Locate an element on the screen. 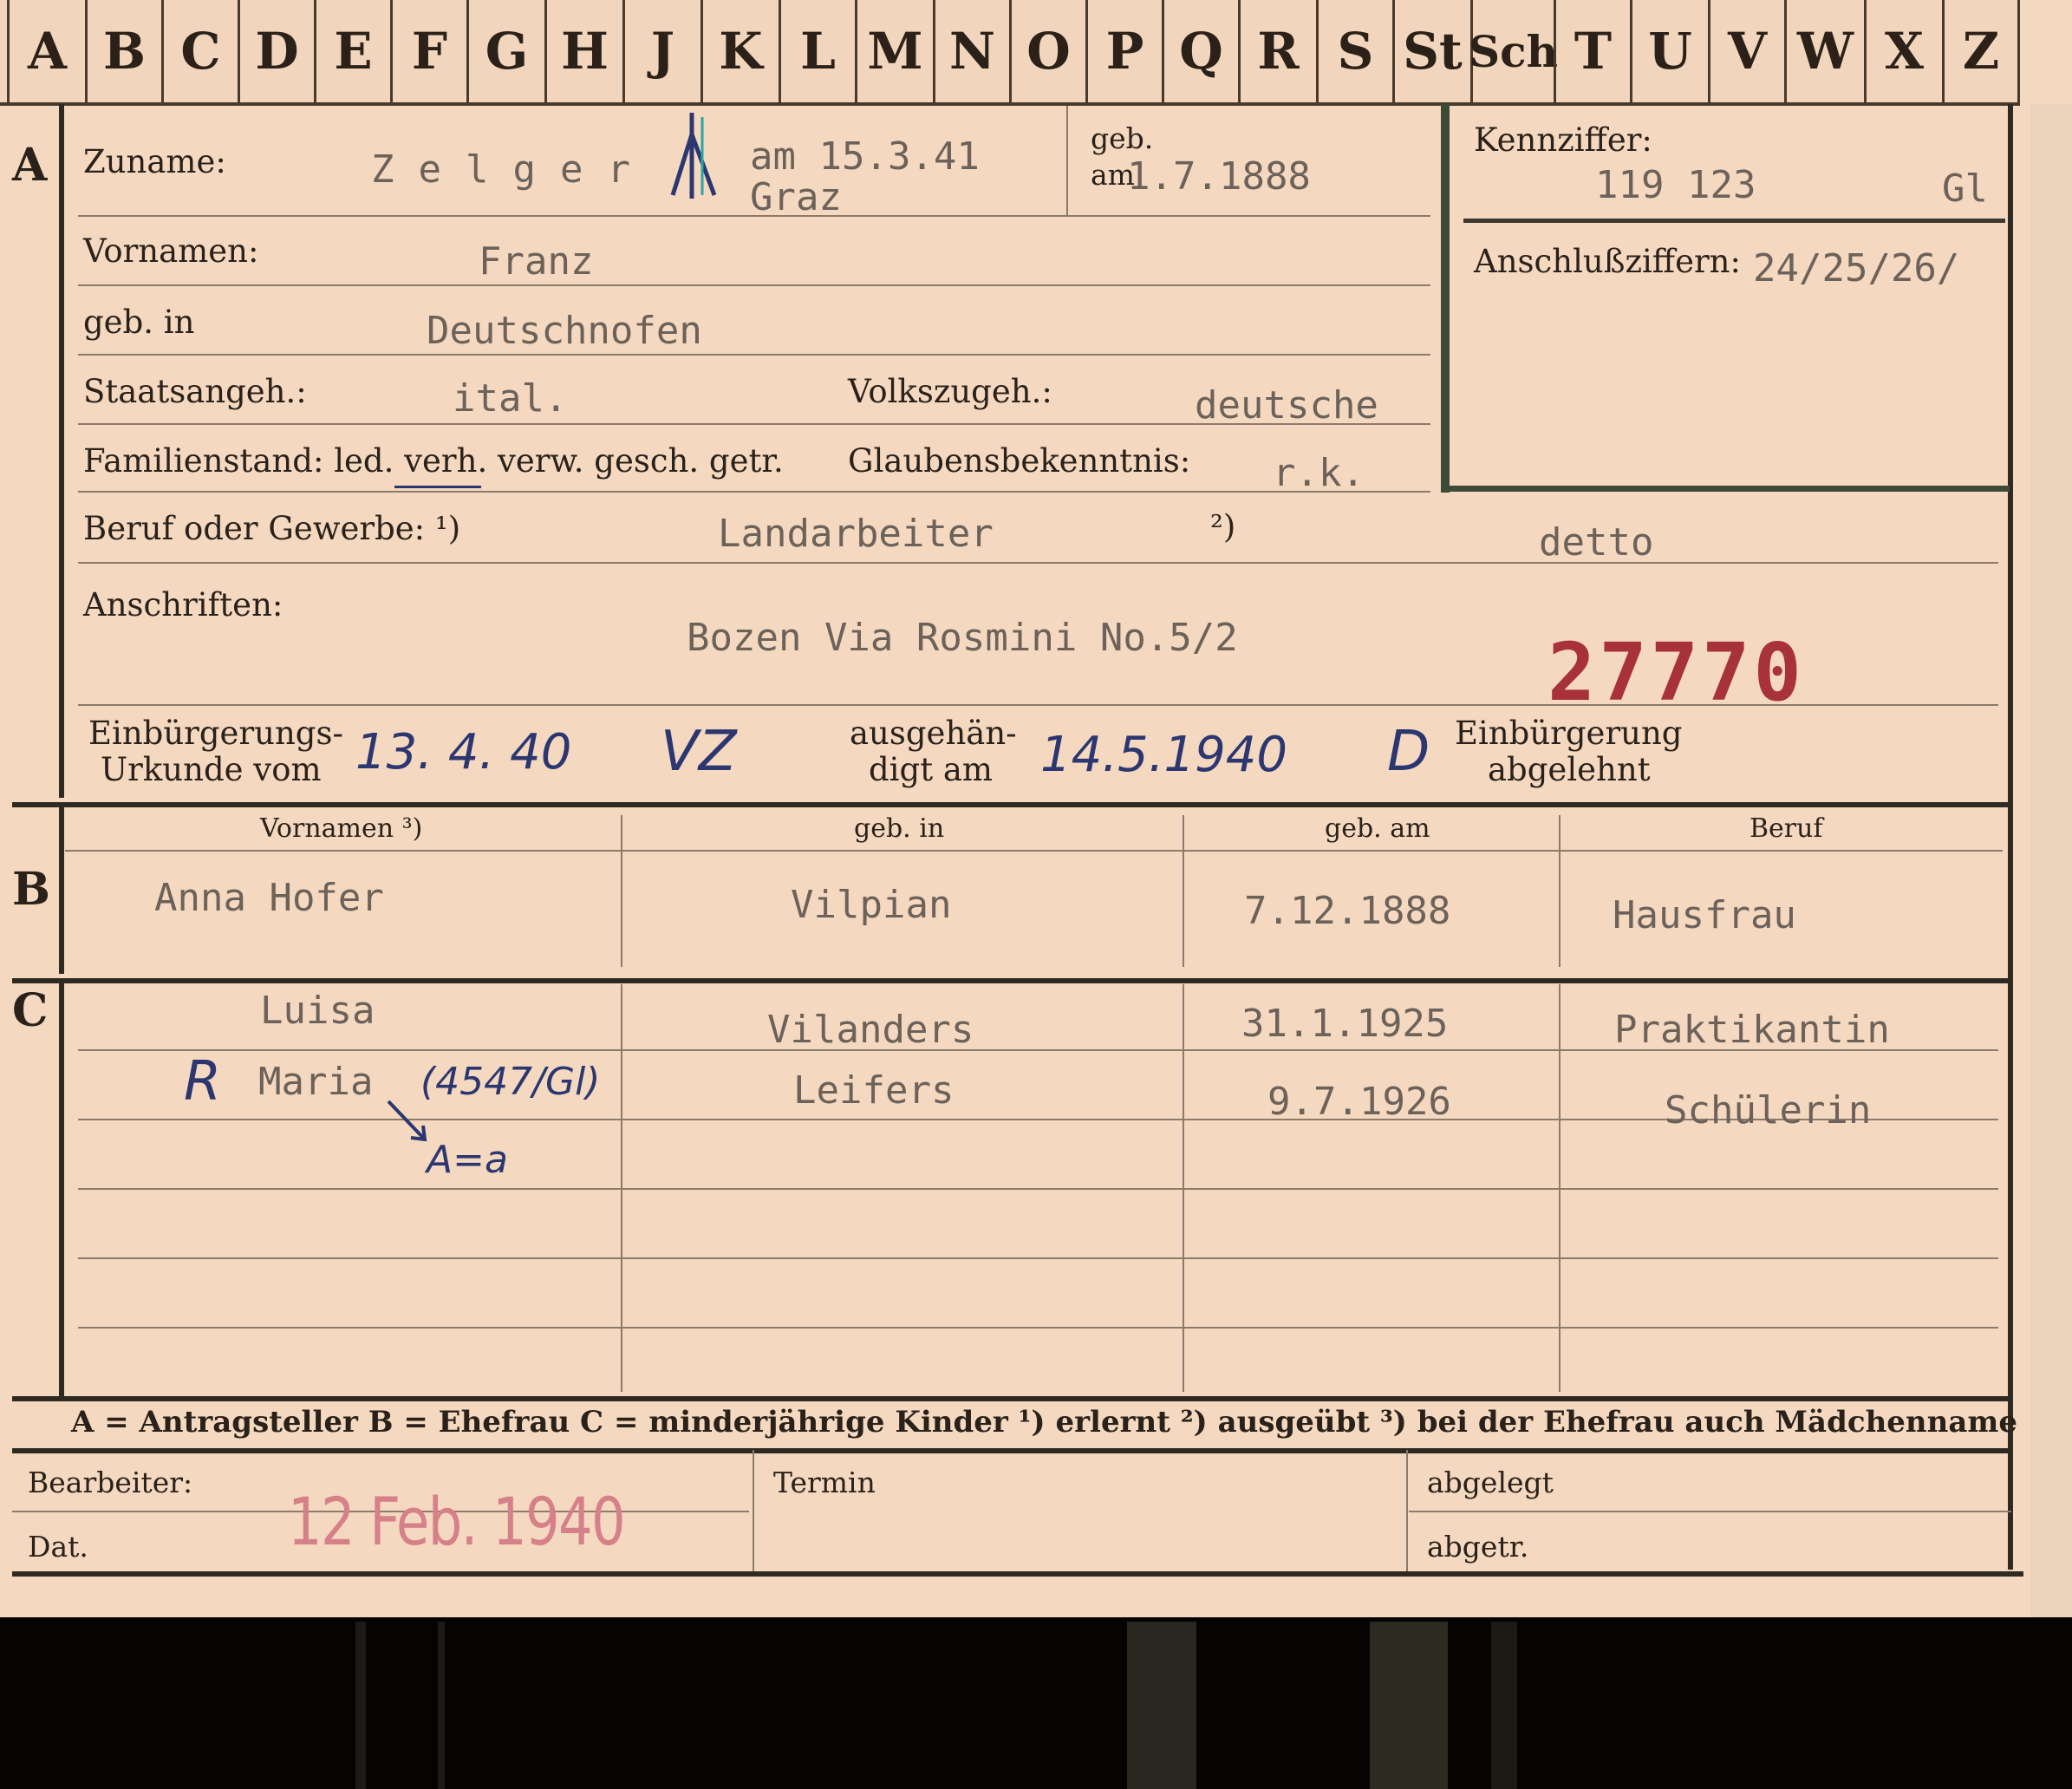  tab-e: E is located at coordinates (352, 51).